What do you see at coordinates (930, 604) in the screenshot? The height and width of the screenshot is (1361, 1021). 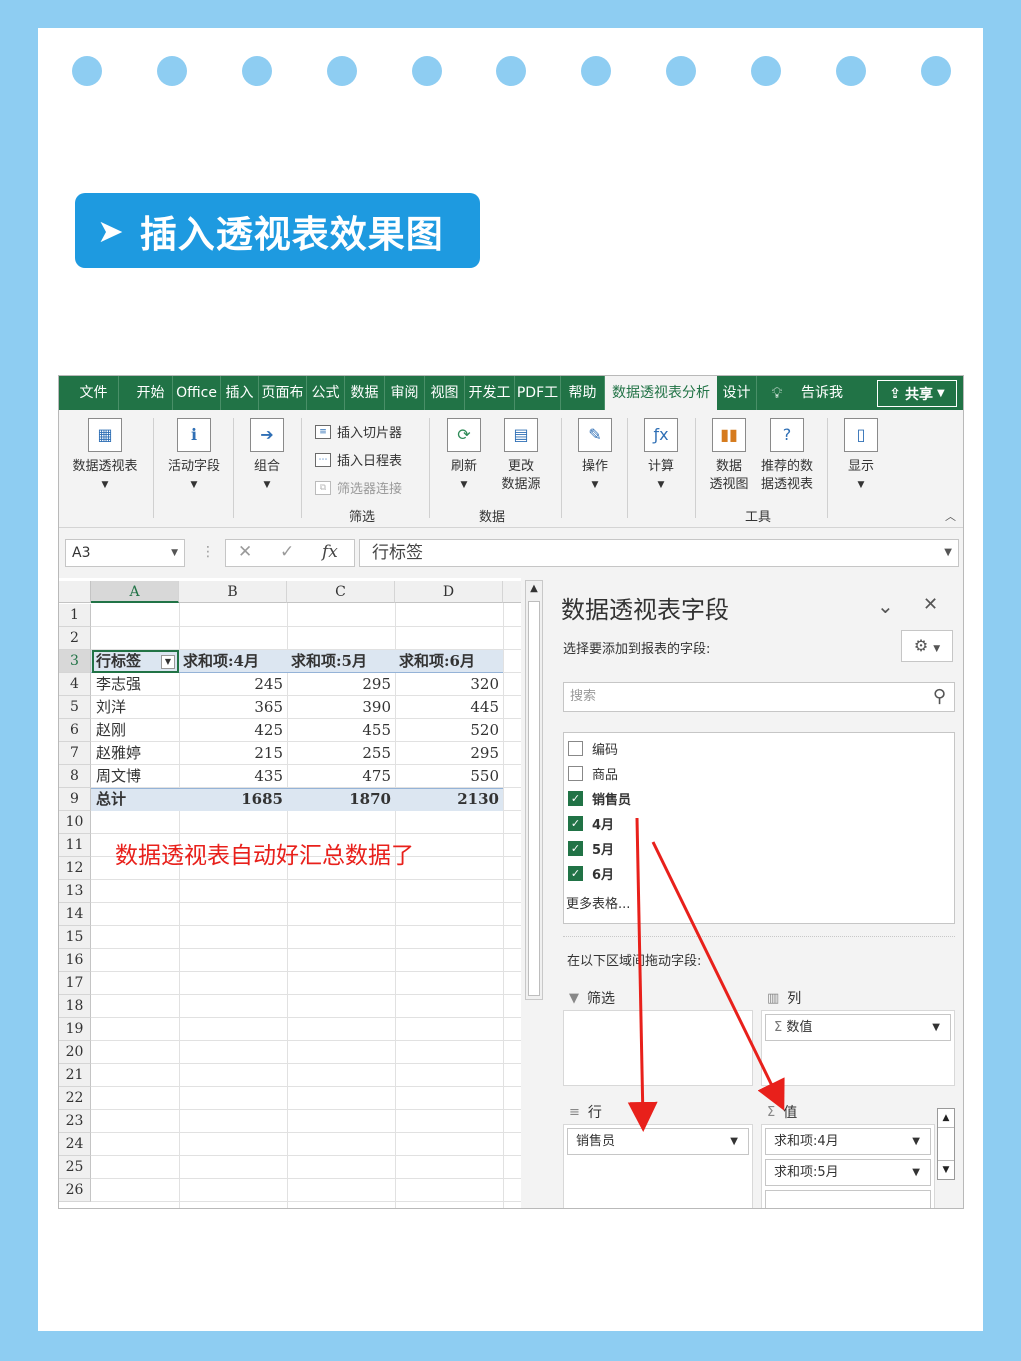 I see `close-icon: ✕` at bounding box center [930, 604].